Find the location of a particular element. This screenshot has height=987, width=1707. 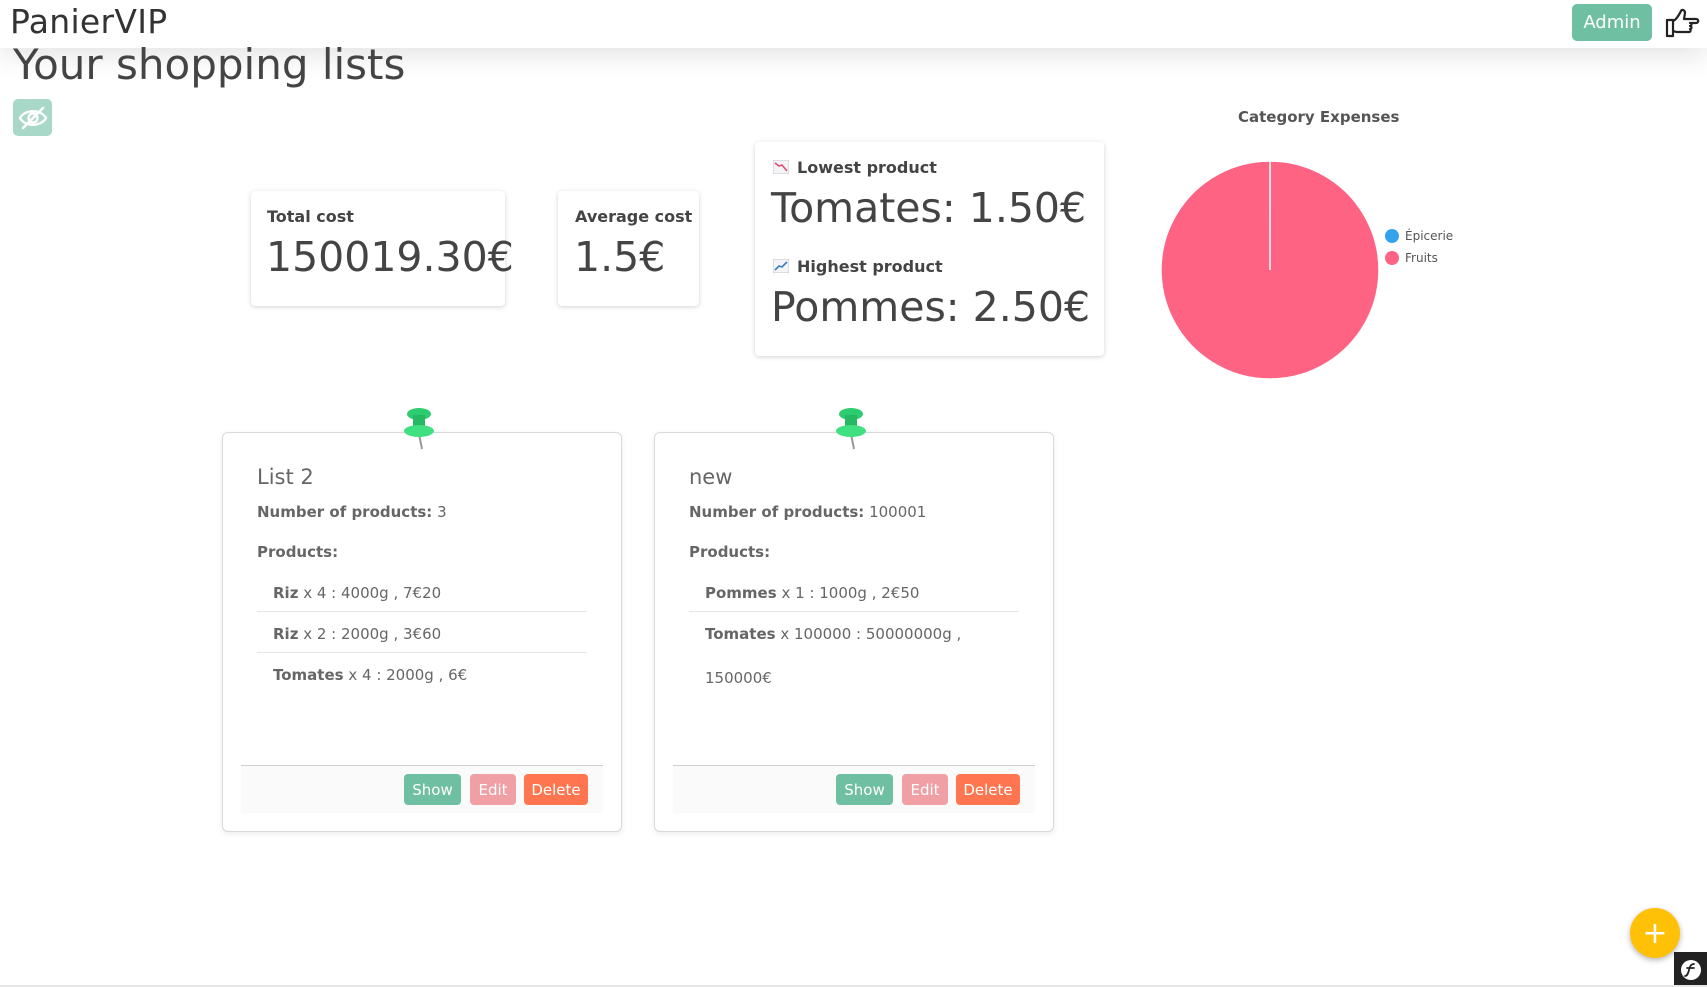

list-item: Tomates x 4 : 2000g , 6€ is located at coordinates (422, 673).